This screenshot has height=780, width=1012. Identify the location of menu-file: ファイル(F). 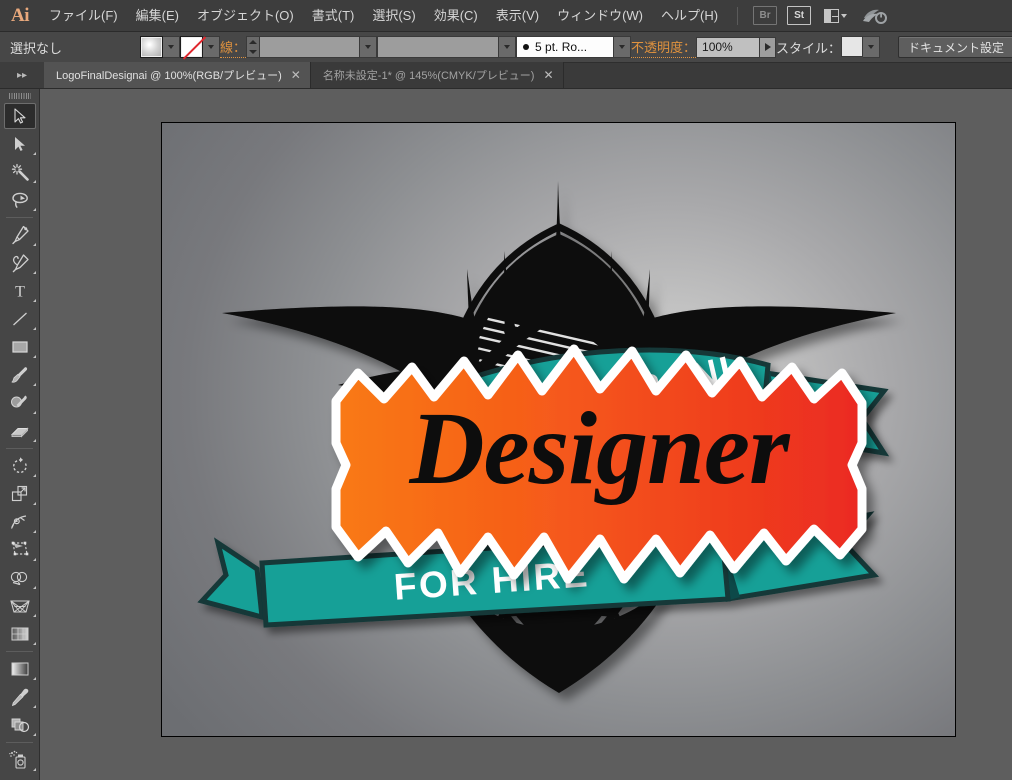
(83, 16).